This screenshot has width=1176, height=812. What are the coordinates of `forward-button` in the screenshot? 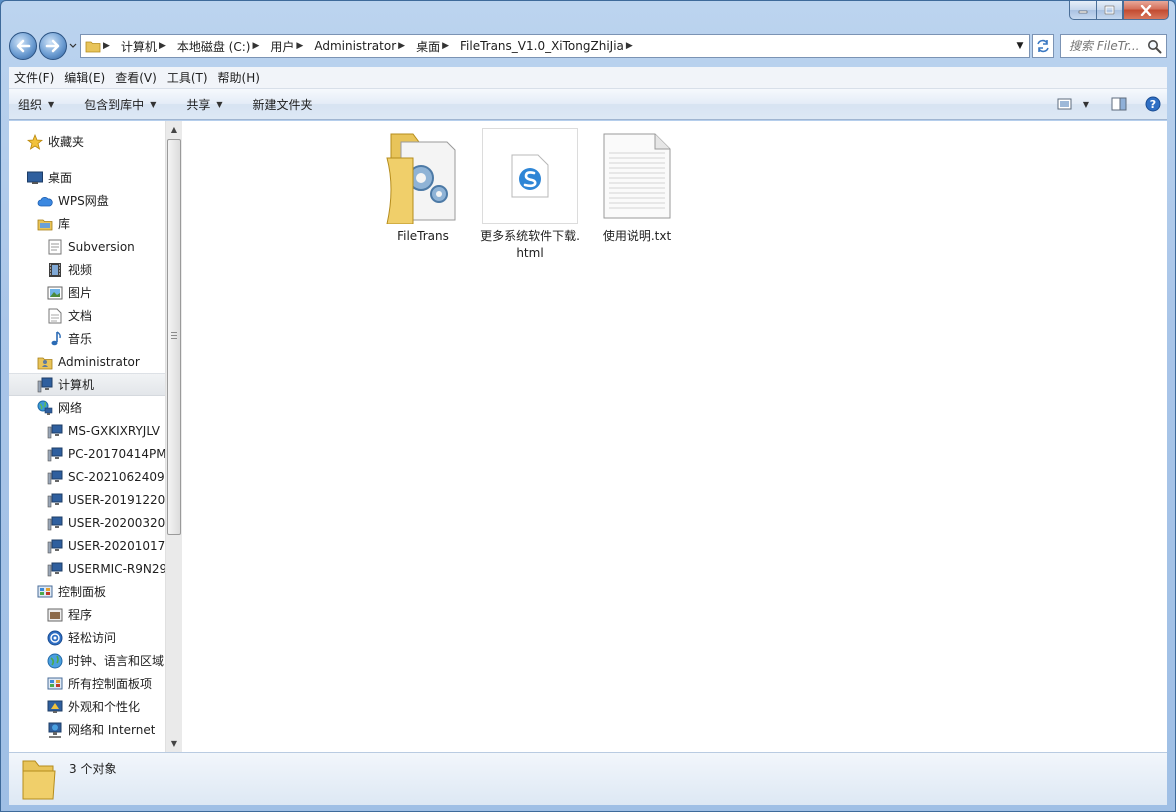 It's located at (53, 46).